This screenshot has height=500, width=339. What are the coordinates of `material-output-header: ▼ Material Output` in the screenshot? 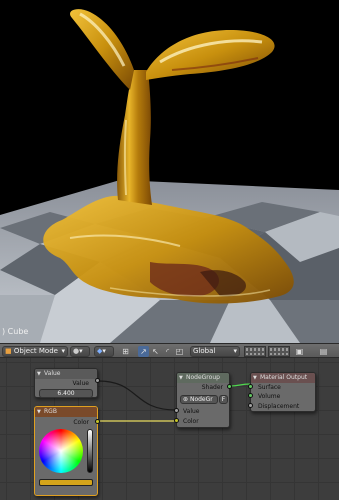 It's located at (283, 378).